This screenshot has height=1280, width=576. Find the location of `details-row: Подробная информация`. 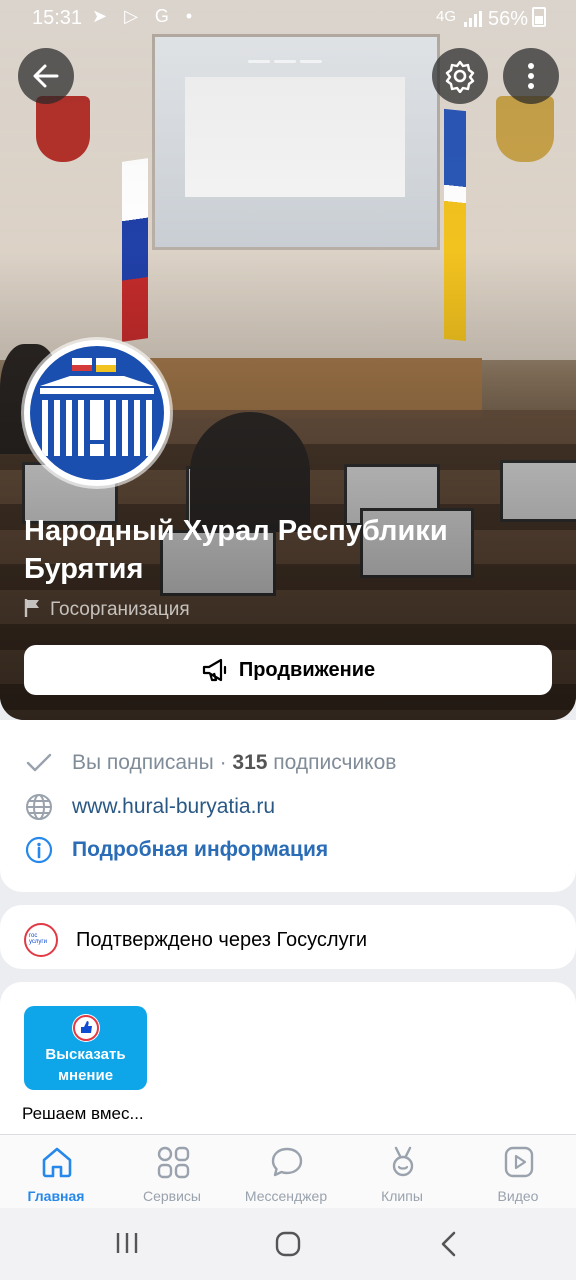

details-row: Подробная информация is located at coordinates (176, 850).